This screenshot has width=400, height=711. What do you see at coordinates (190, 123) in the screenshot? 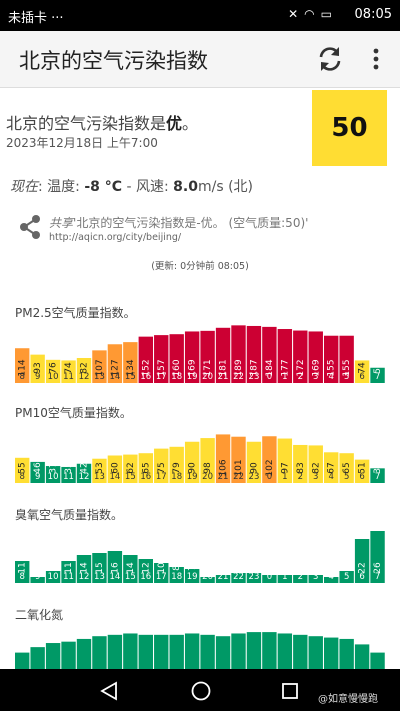
I see `aqi-heading-suffix: 。` at bounding box center [190, 123].